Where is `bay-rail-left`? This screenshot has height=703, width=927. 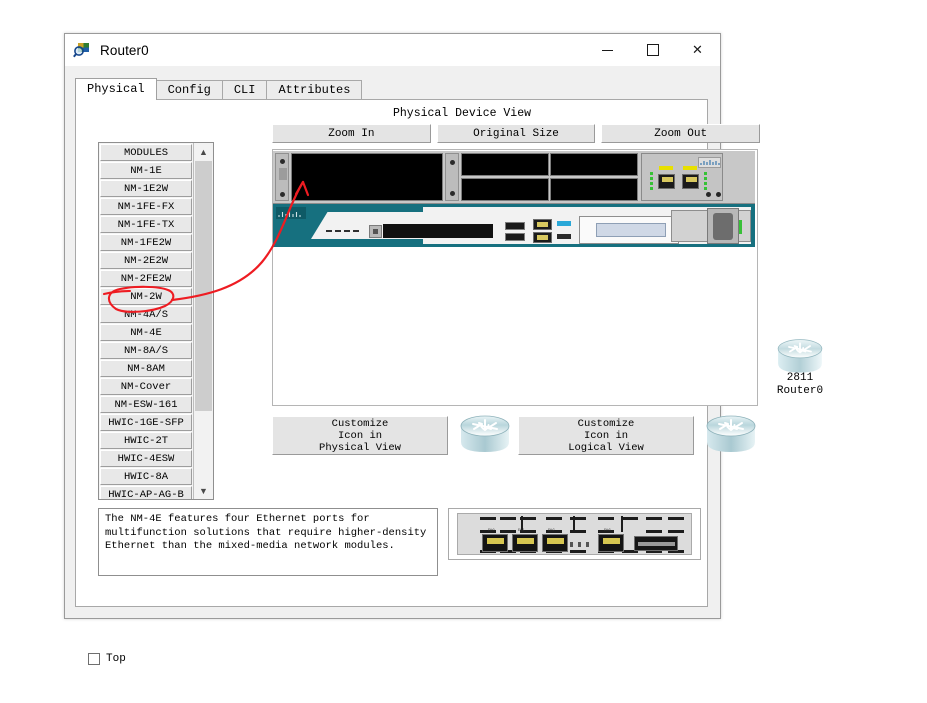
bay-rail-left is located at coordinates (282, 177).